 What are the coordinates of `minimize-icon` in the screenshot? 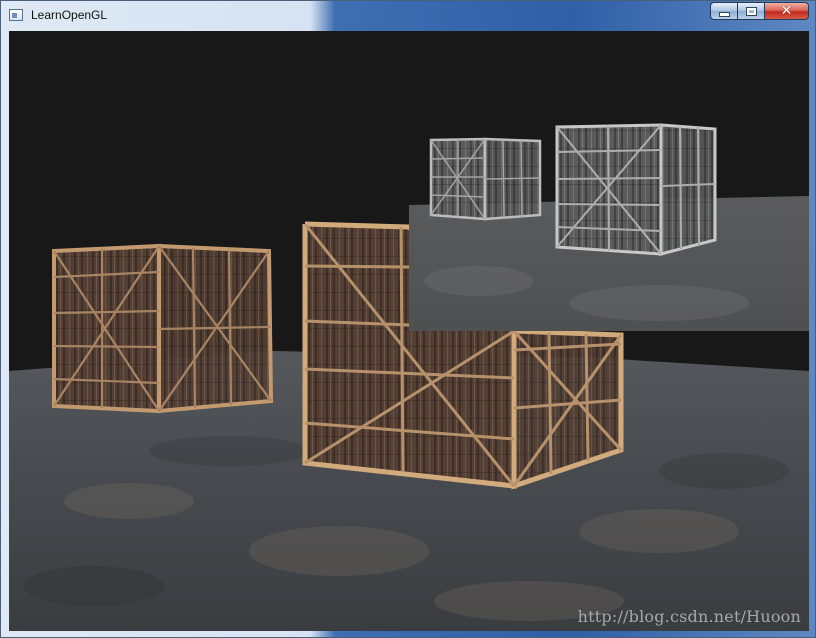 It's located at (724, 14).